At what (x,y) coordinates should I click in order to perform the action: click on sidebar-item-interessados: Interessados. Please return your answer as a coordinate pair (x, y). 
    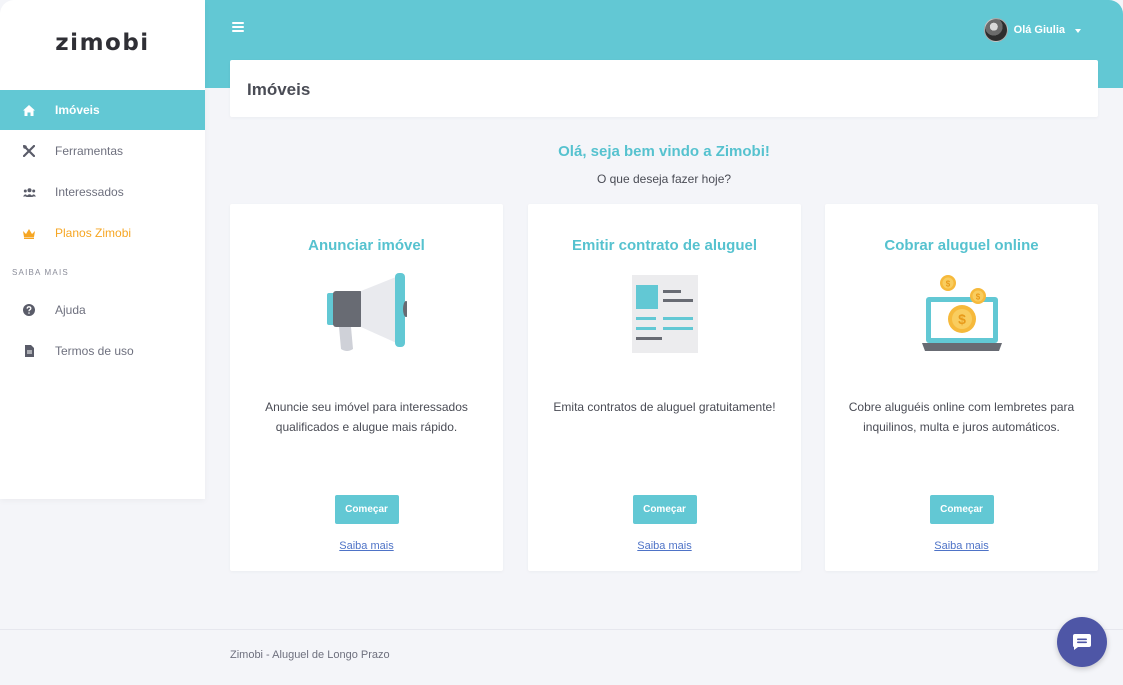
    Looking at the image, I should click on (102, 192).